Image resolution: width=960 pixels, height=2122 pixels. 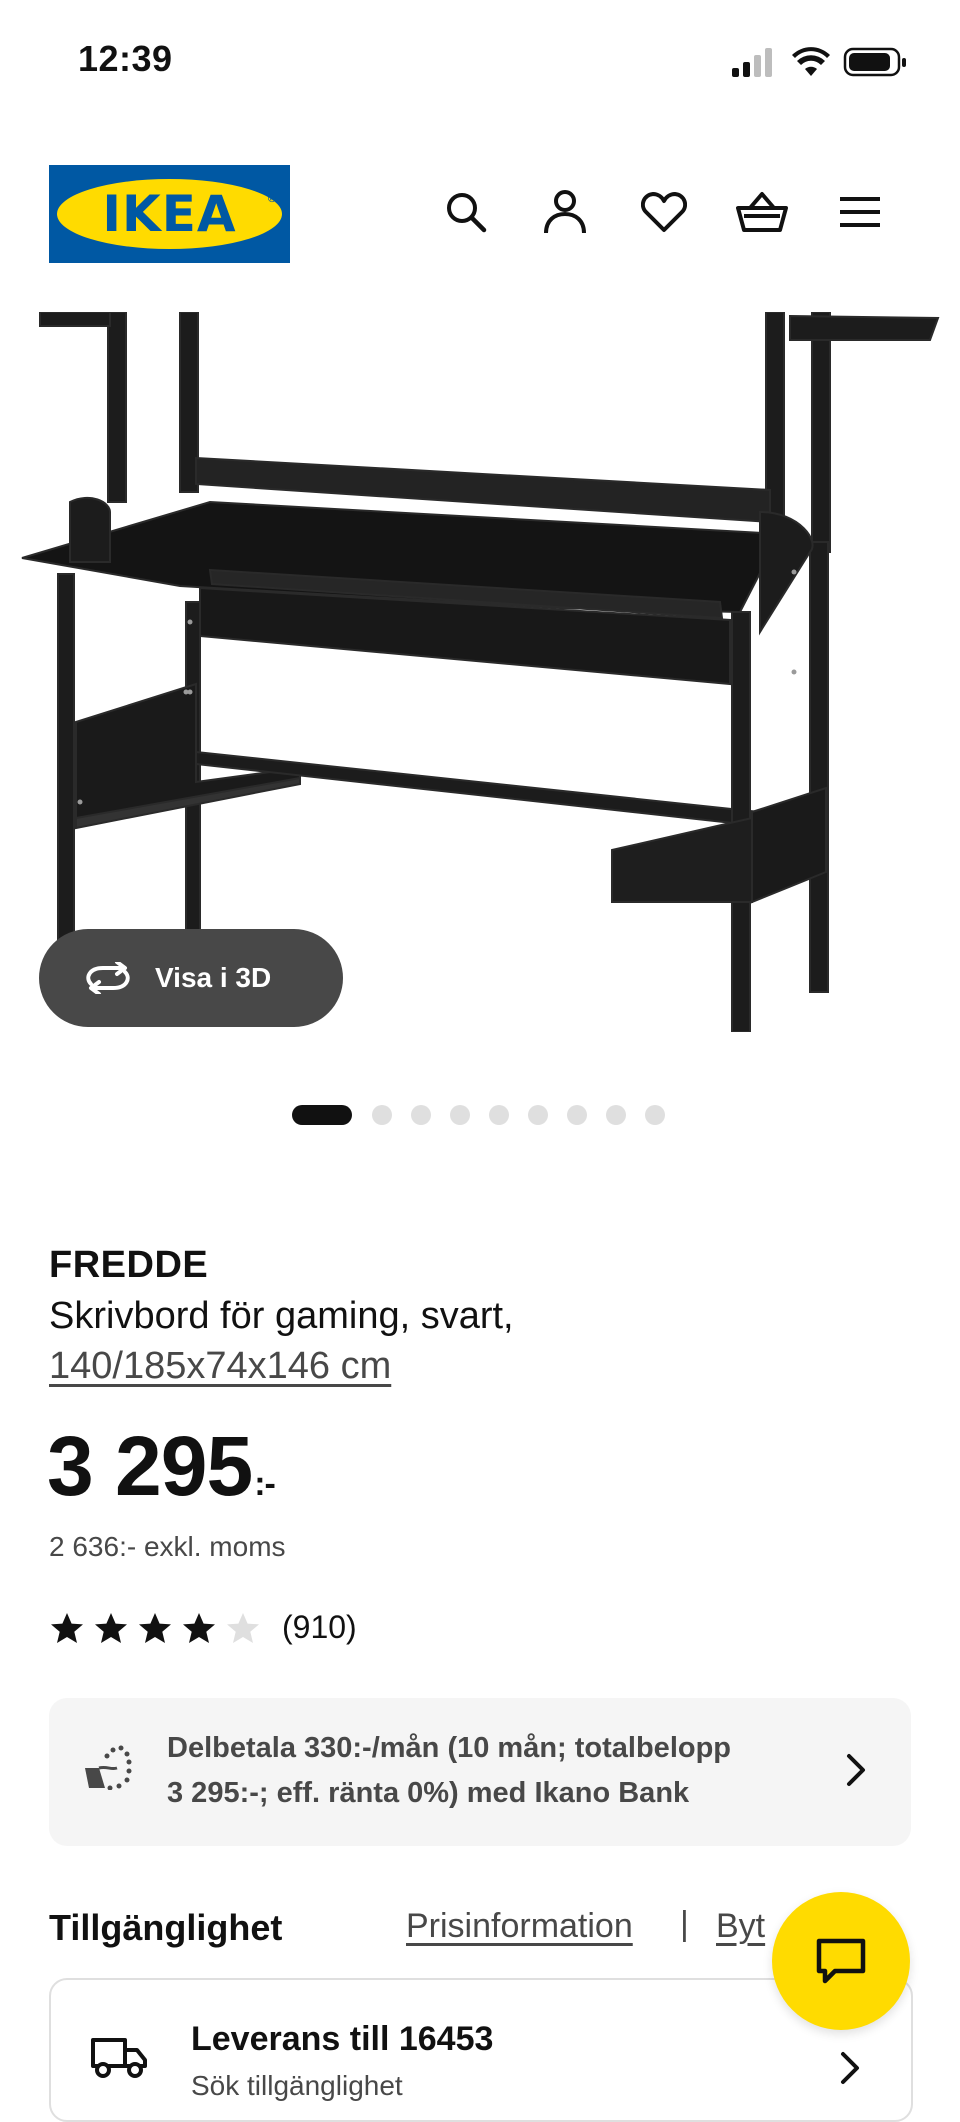 I want to click on wifi-icon, so click(x=811, y=61).